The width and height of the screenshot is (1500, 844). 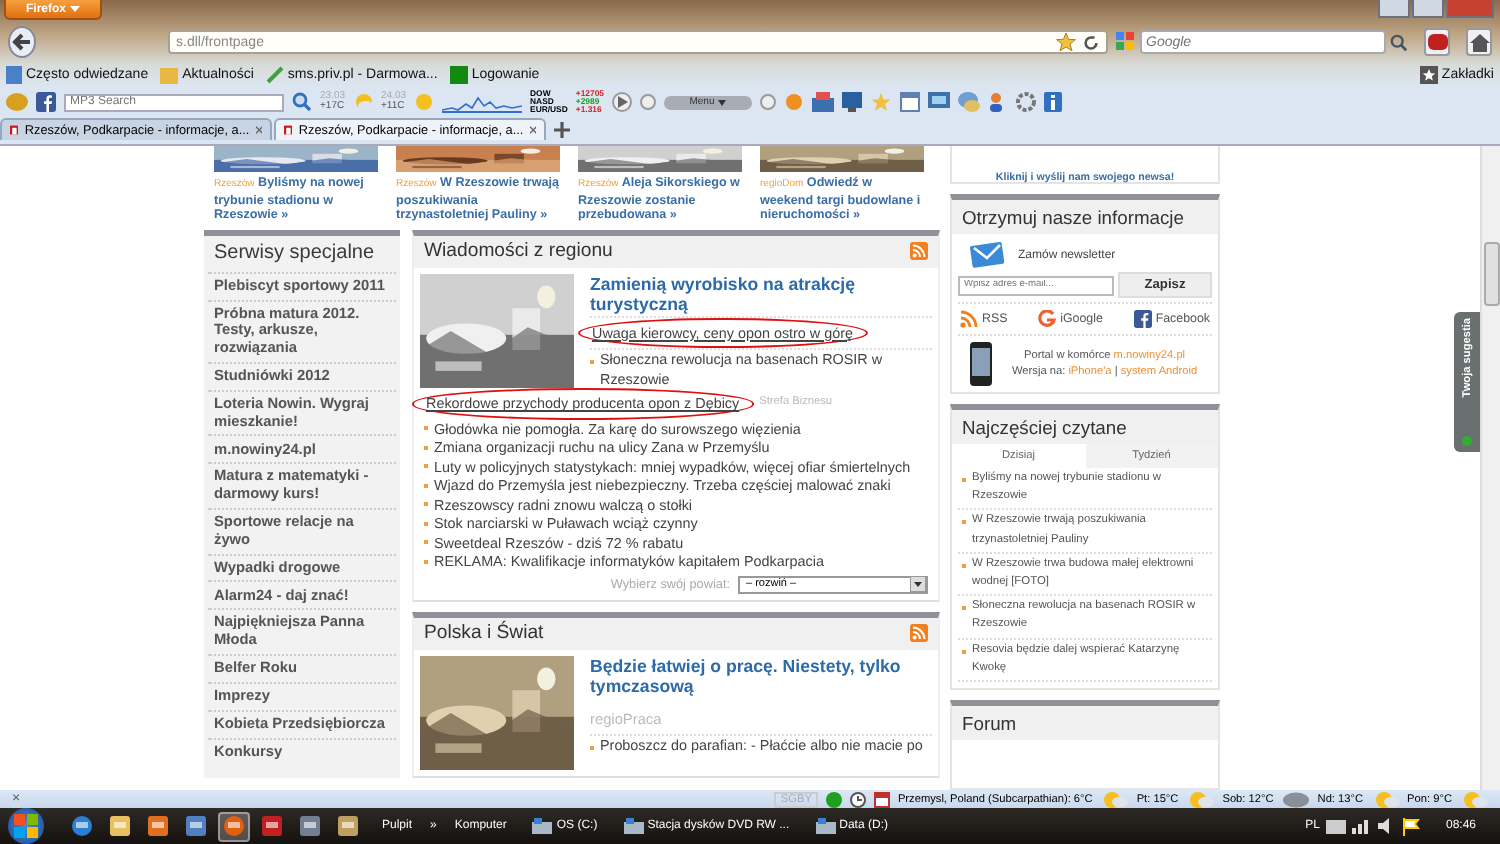 I want to click on panel-title: Otrzymuj nasze informacje, so click(x=1085, y=217).